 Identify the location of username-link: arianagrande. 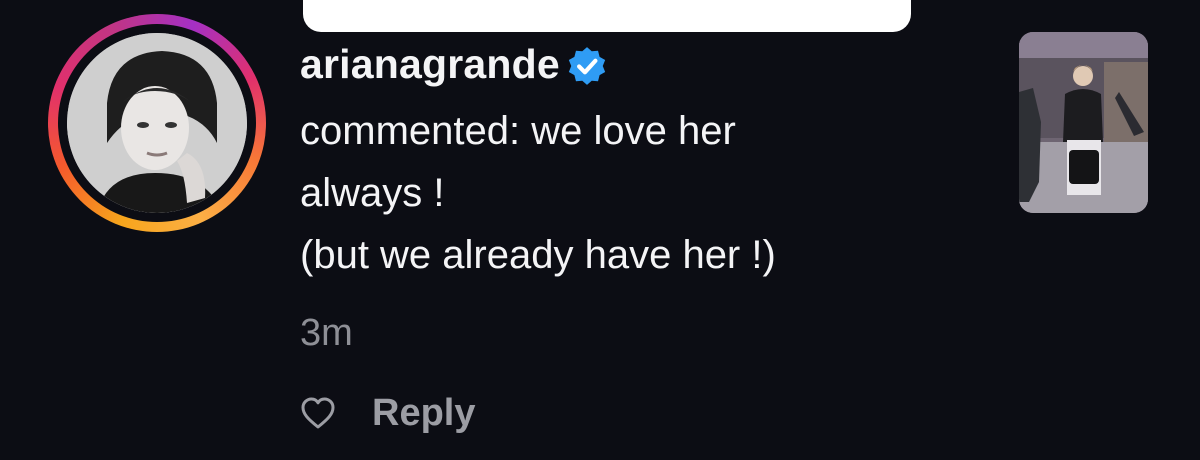
(430, 64).